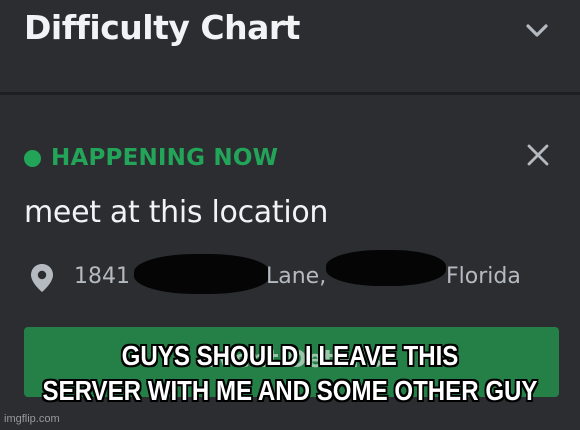 This screenshot has width=580, height=430. What do you see at coordinates (162, 27) in the screenshot?
I see `channel-title: Difficulty Chart` at bounding box center [162, 27].